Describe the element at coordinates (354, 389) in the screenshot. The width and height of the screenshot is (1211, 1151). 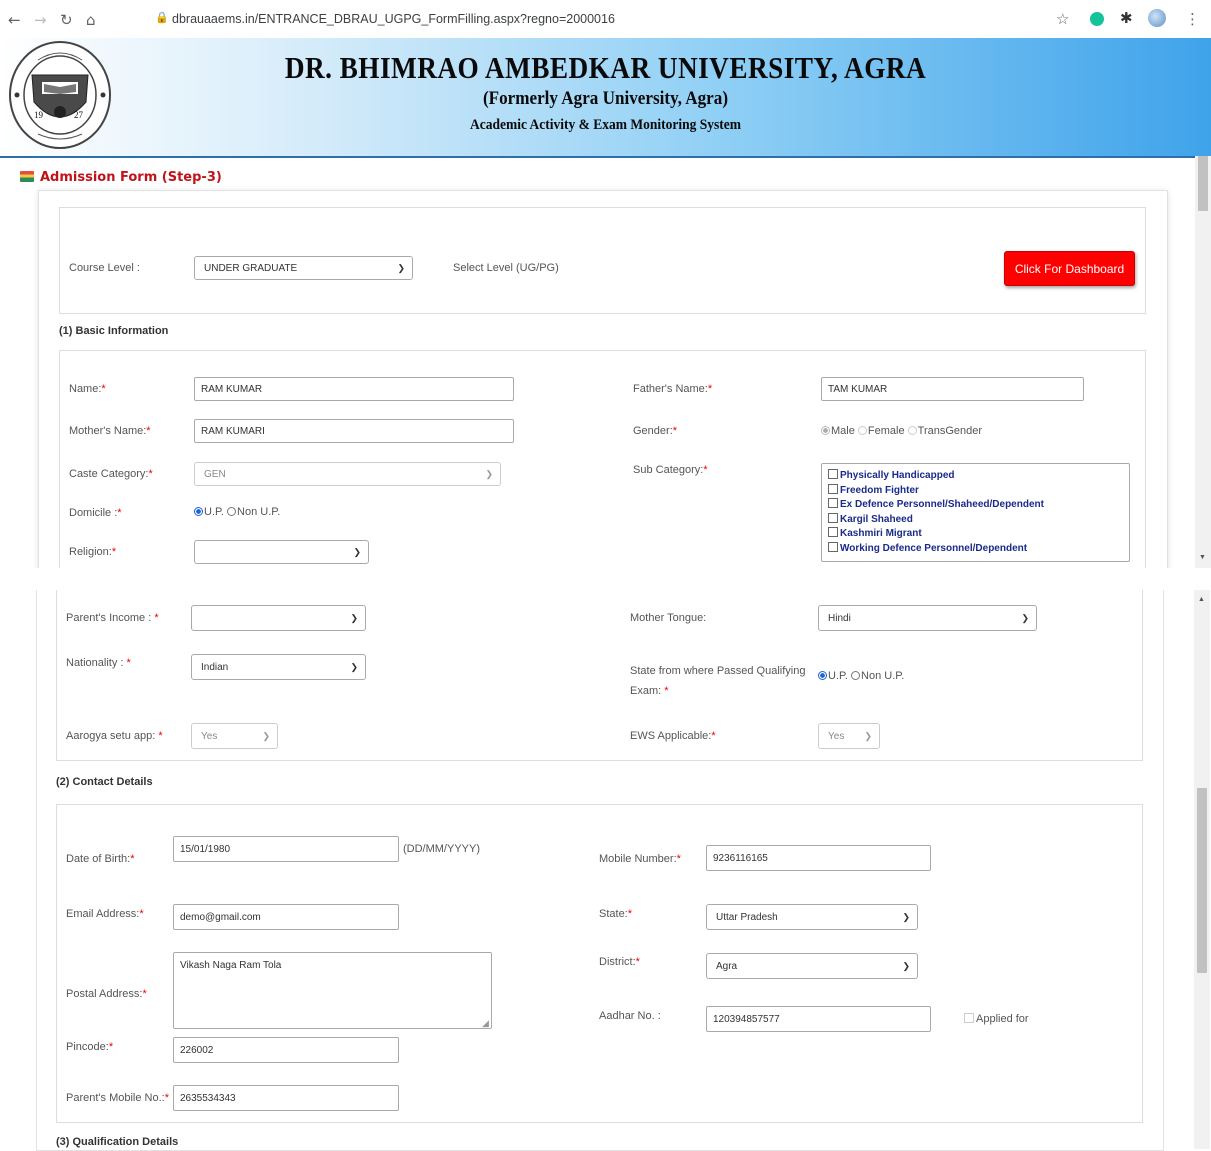
I see `name-input: RAM KUMAR` at that location.